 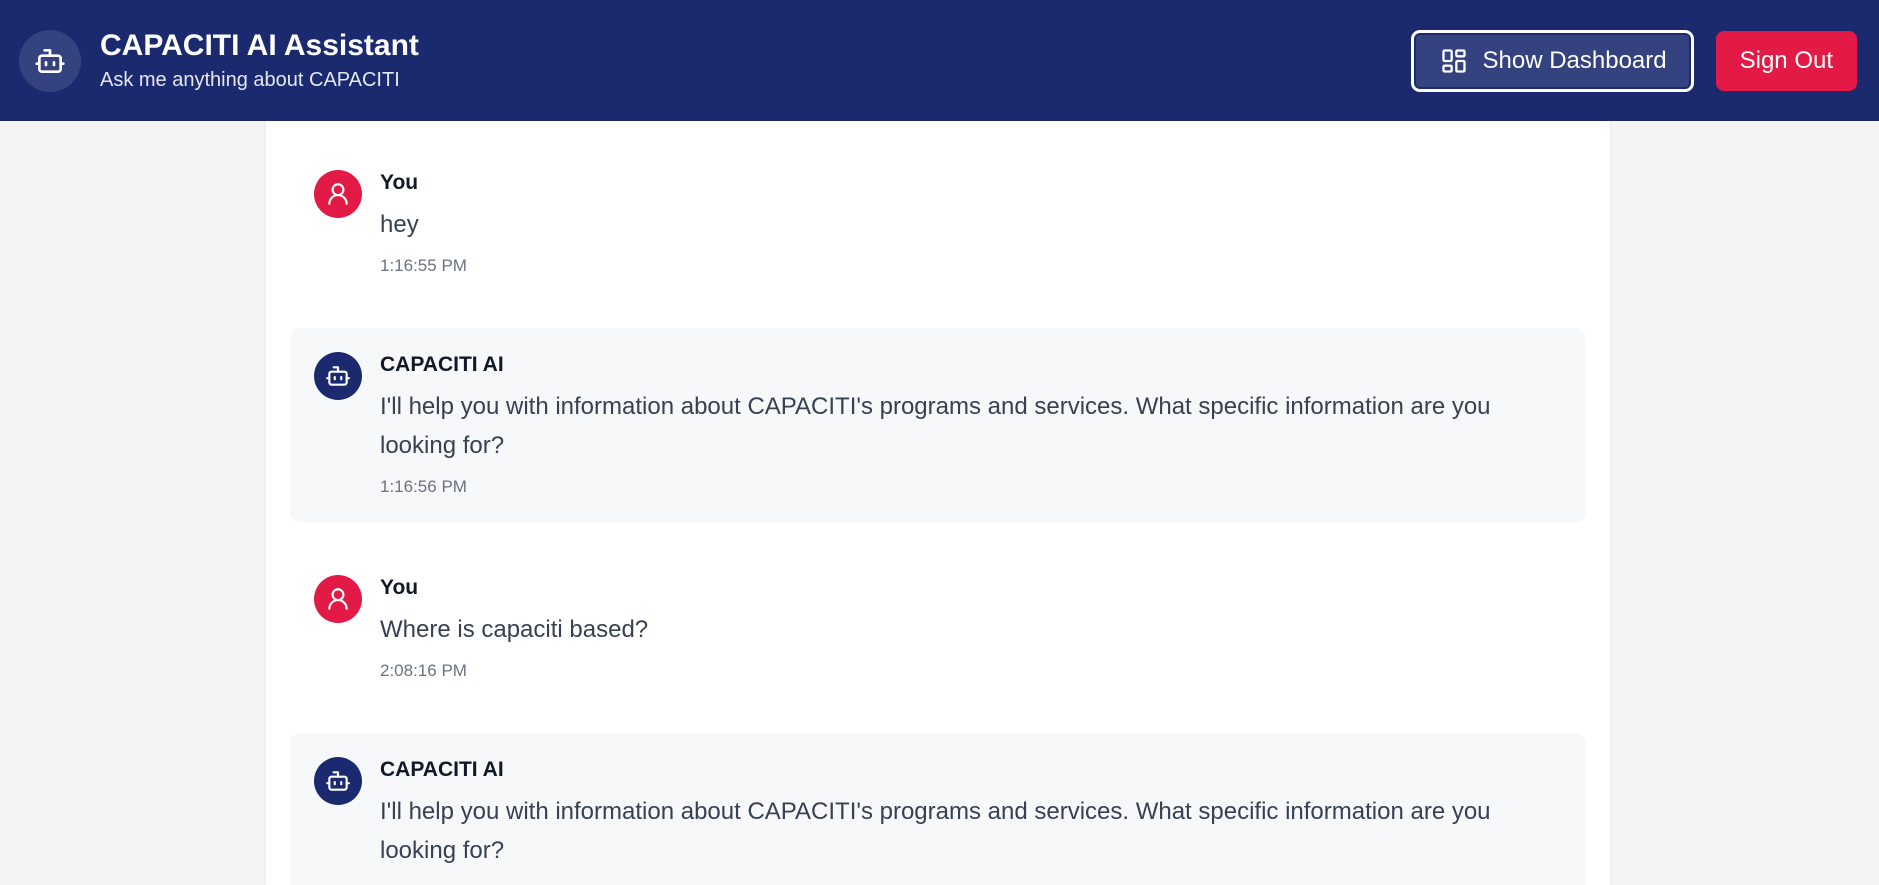 I want to click on message-timestamp: 2:08:16 PM, so click(x=423, y=670).